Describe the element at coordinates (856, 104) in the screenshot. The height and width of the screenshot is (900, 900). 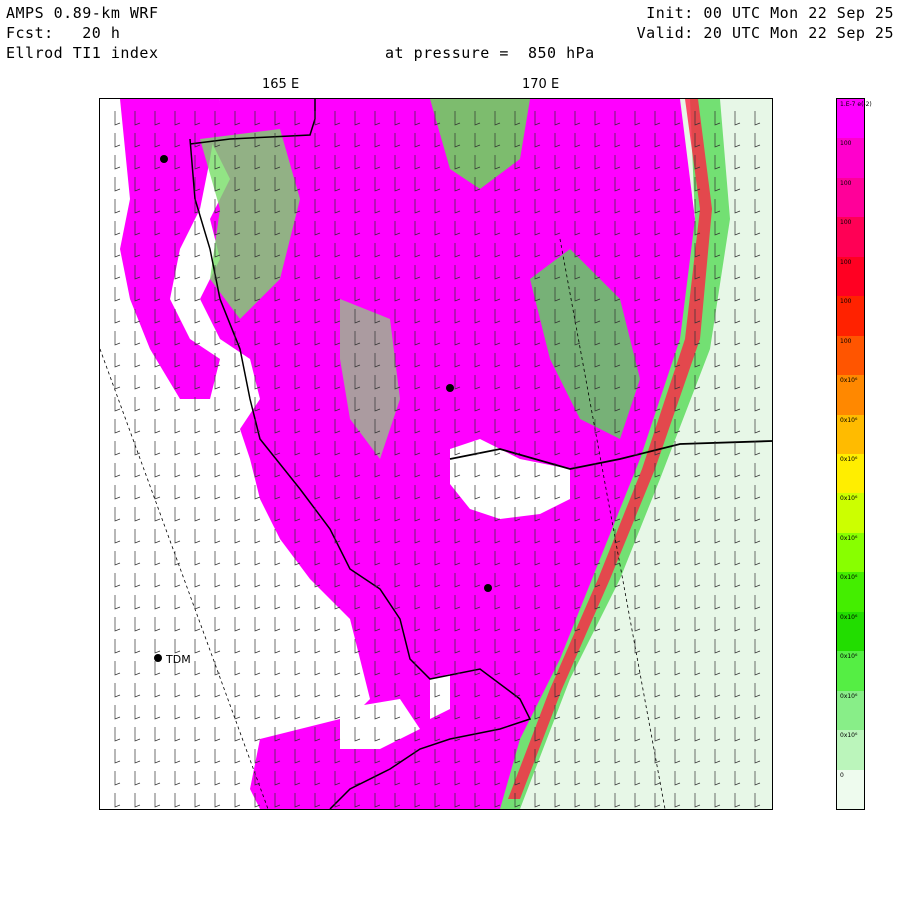
I see `colorbar-label: 1.E-7 e(-2)` at that location.